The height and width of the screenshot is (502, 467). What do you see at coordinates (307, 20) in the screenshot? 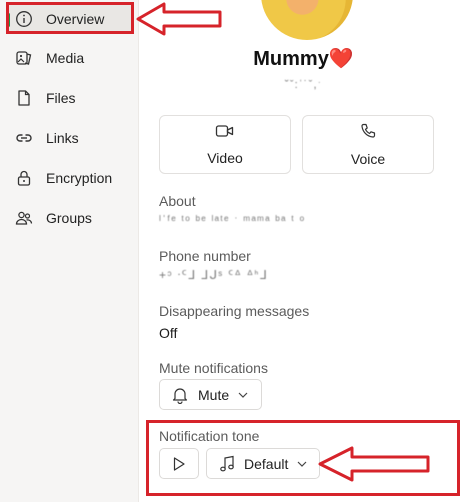
I see `avatar` at bounding box center [307, 20].